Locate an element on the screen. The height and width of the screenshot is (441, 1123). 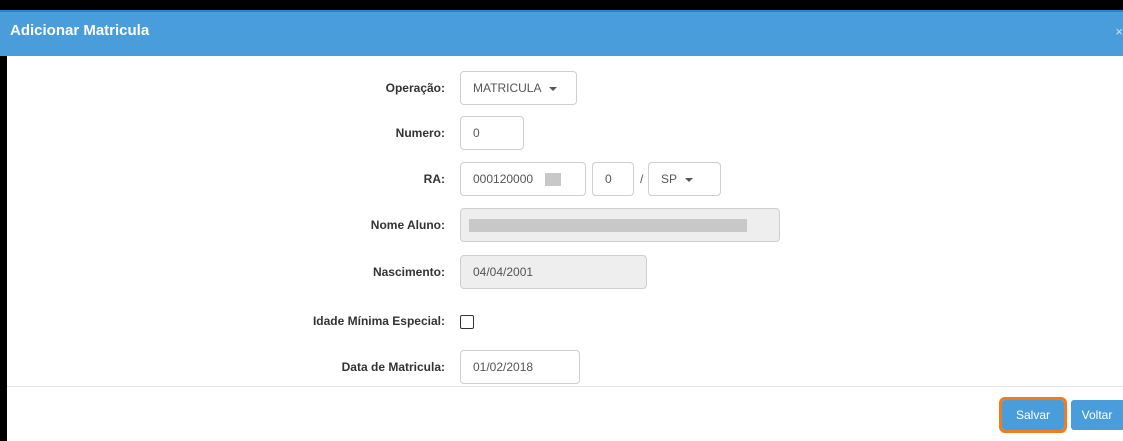
data-matricula-label: Data de Matricula: is located at coordinates (393, 367).